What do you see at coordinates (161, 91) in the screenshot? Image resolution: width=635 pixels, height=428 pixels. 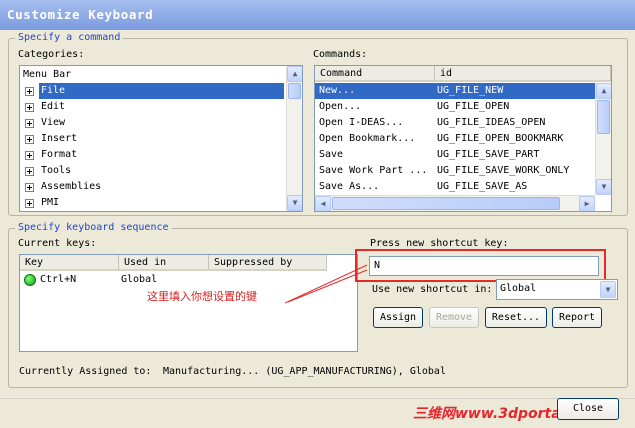 I see `tree-item-label: File` at bounding box center [161, 91].